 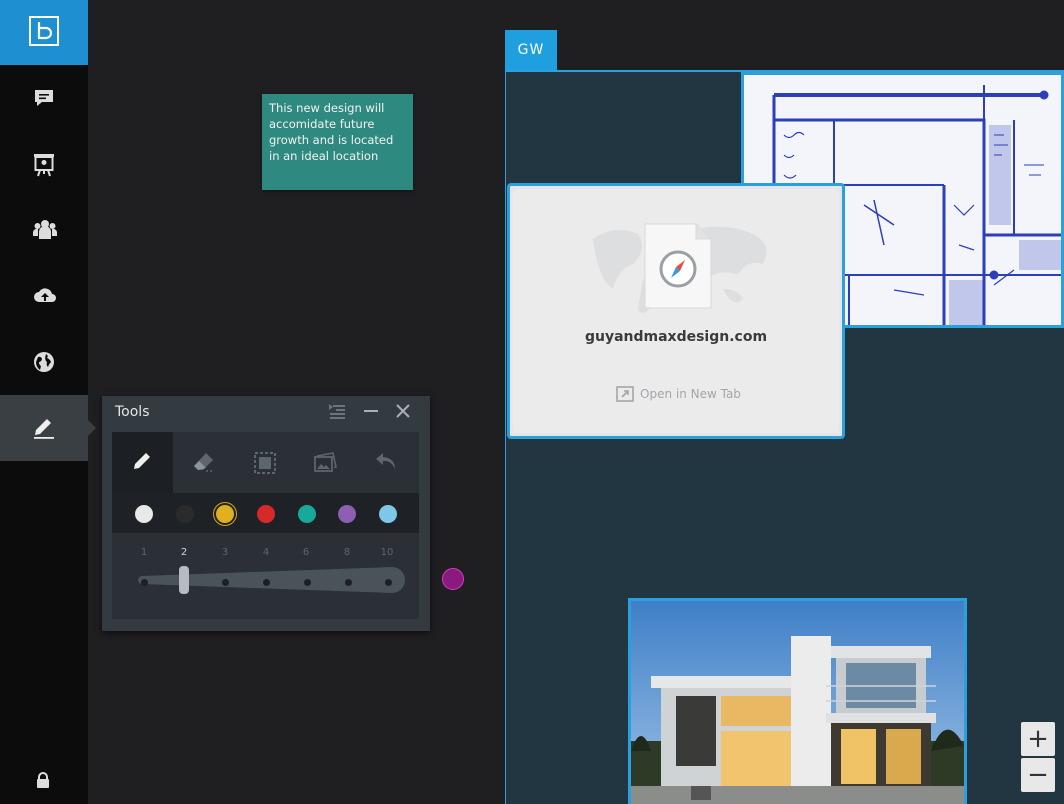 I want to click on cloud-upload-icon, so click(x=45, y=295).